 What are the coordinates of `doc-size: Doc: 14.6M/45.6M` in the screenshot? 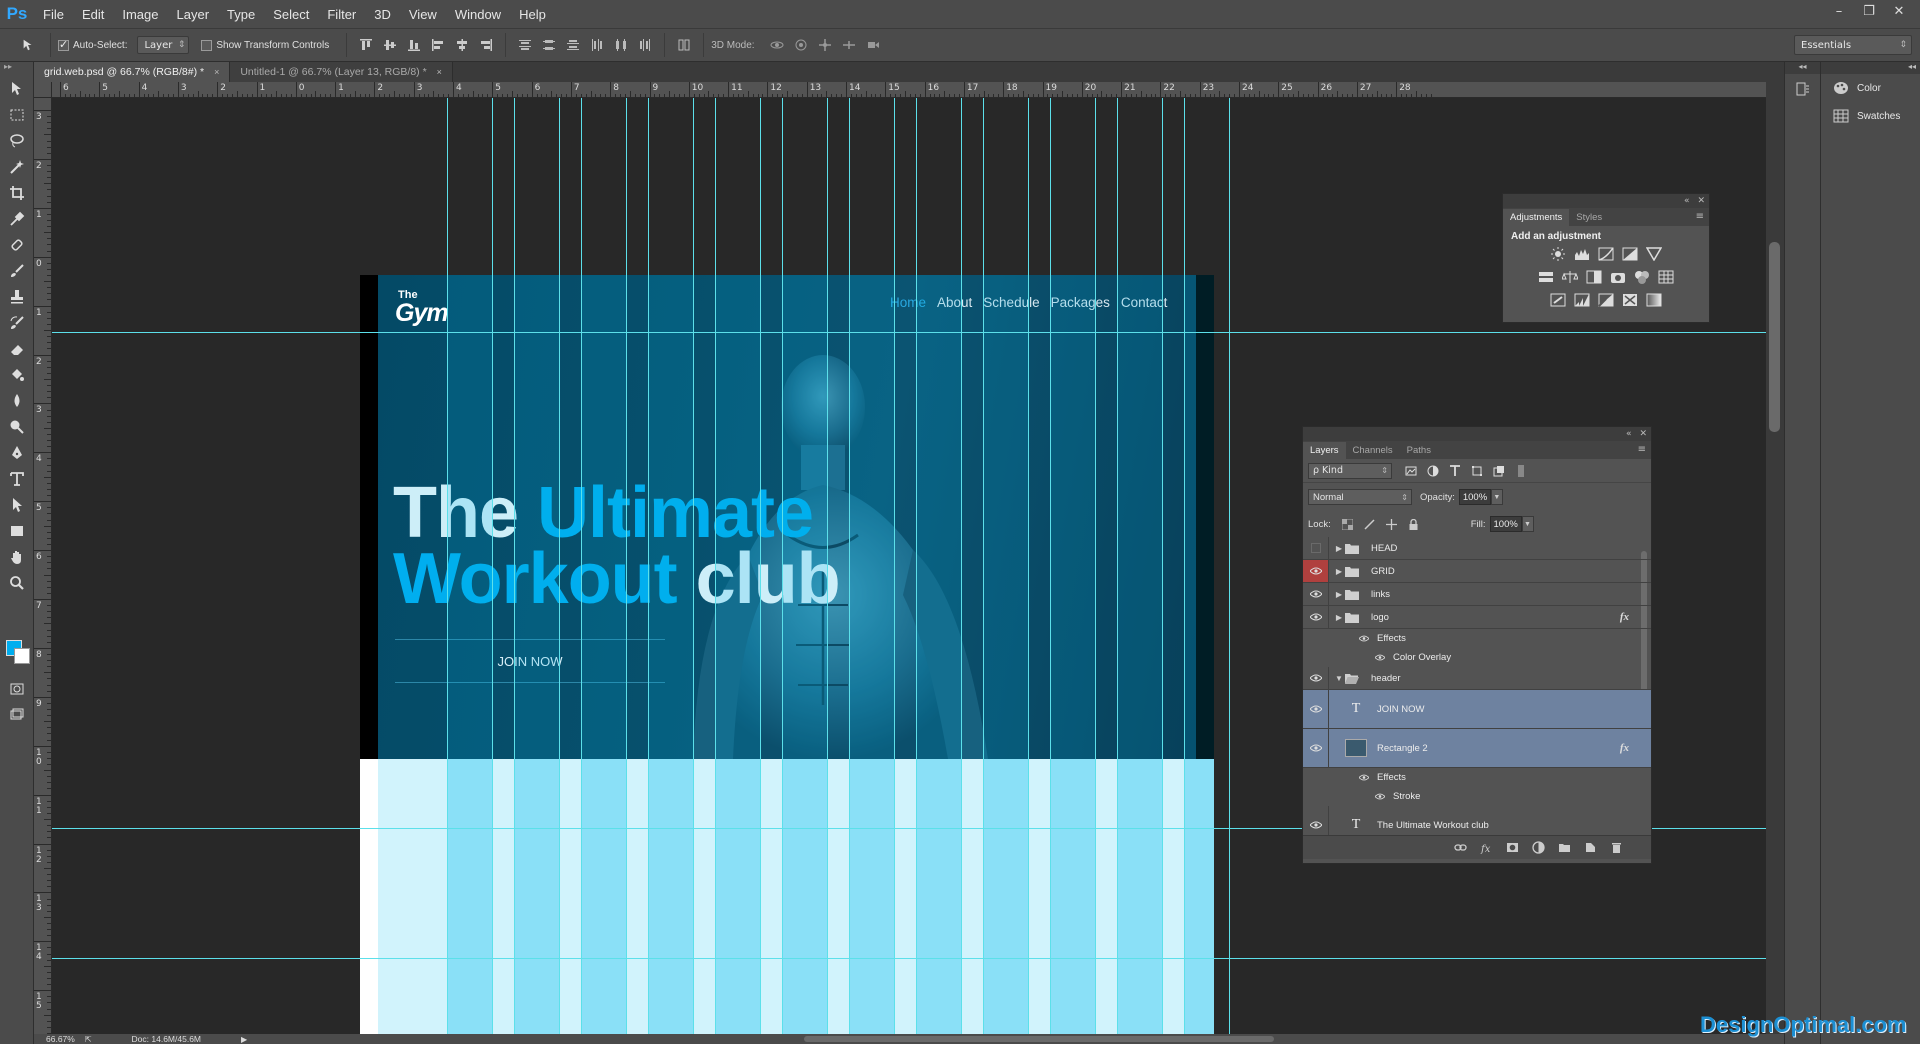 It's located at (166, 1039).